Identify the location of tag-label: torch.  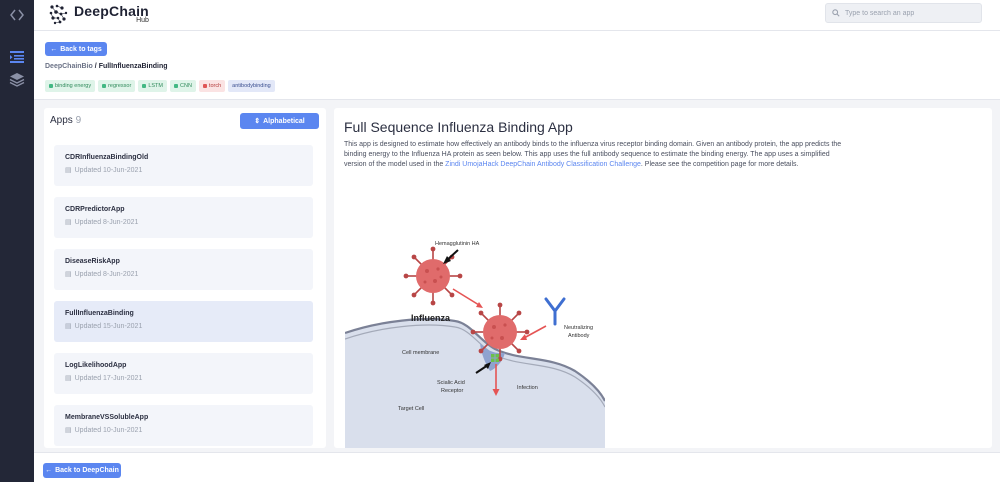
(215, 86).